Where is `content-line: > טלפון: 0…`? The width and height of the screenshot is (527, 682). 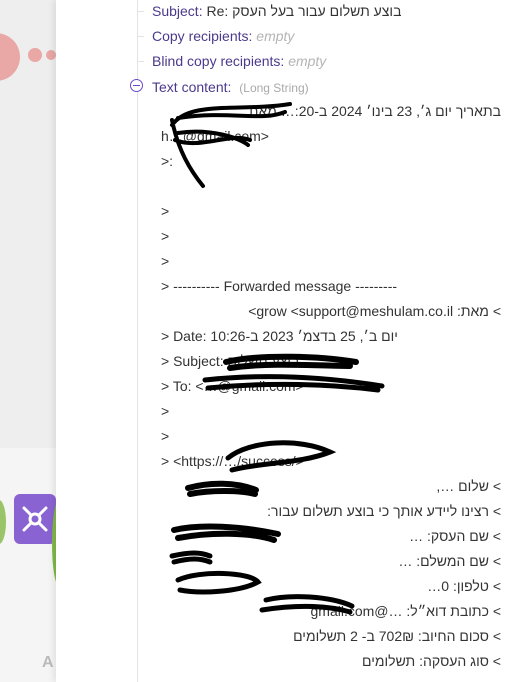
content-line: > טלפון: 0… is located at coordinates (464, 586).